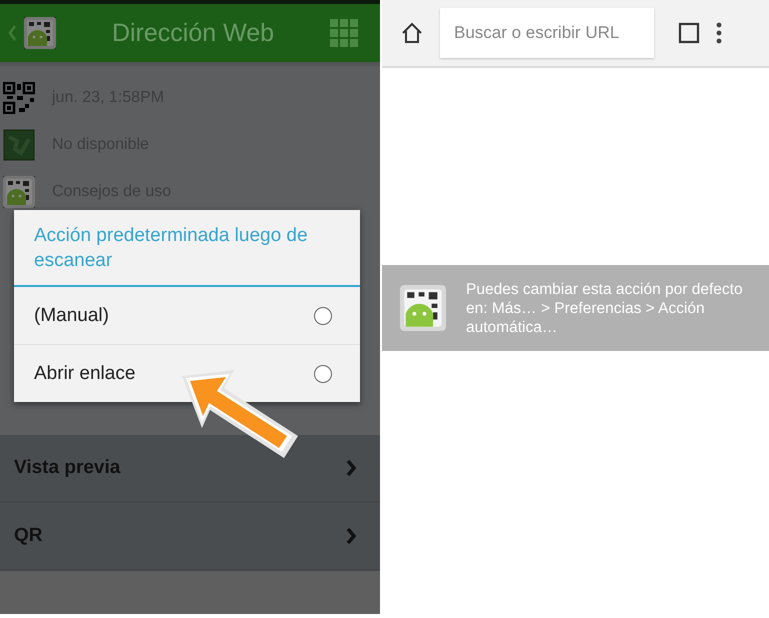 Image resolution: width=769 pixels, height=618 pixels. Describe the element at coordinates (187, 248) in the screenshot. I see `dialog-title: Acción predeterminada luego de escanear` at that location.